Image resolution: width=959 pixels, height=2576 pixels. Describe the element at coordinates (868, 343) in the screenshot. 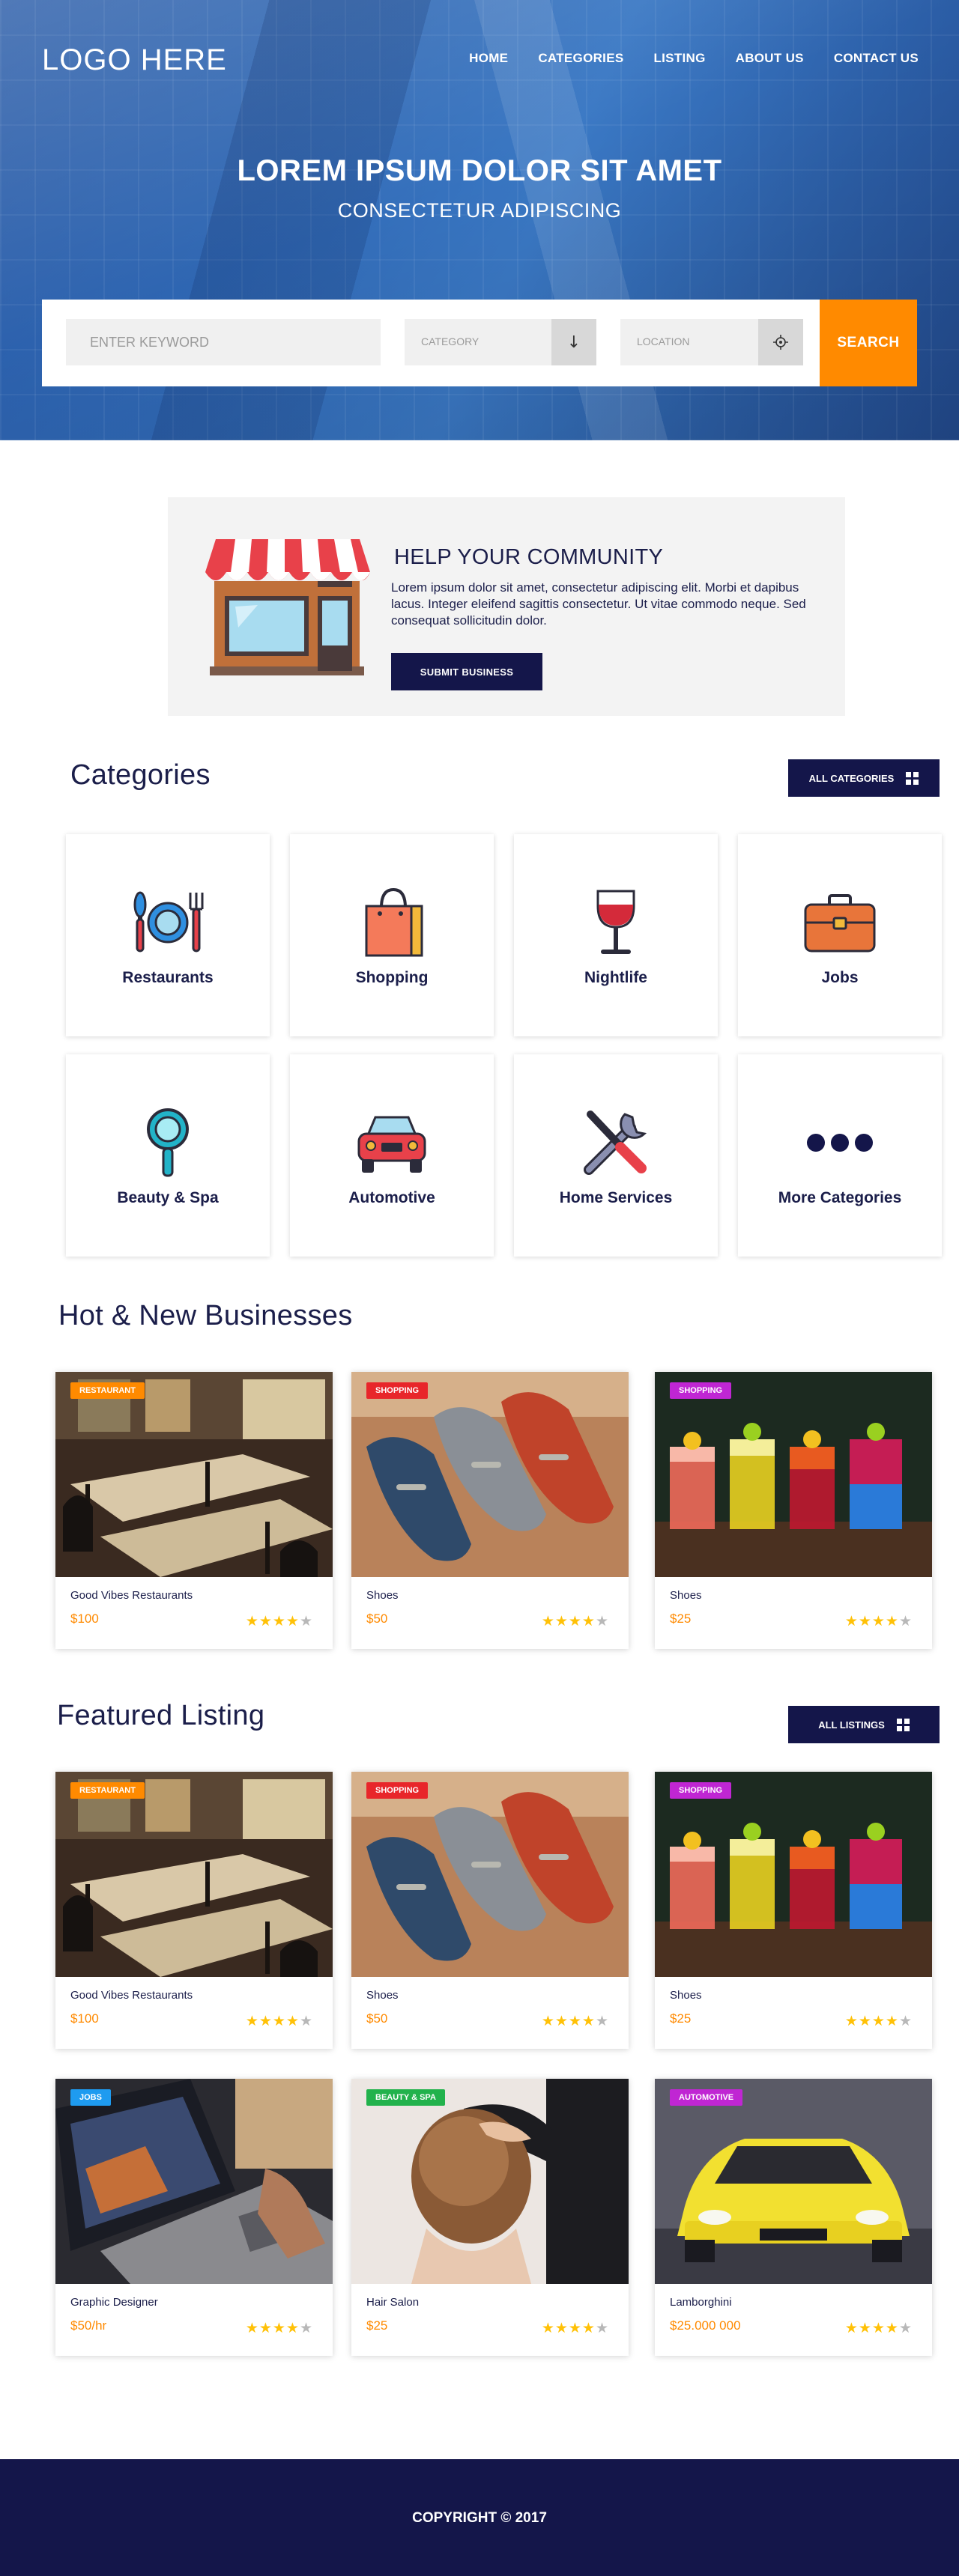

I see `search-button: SEARCH` at that location.